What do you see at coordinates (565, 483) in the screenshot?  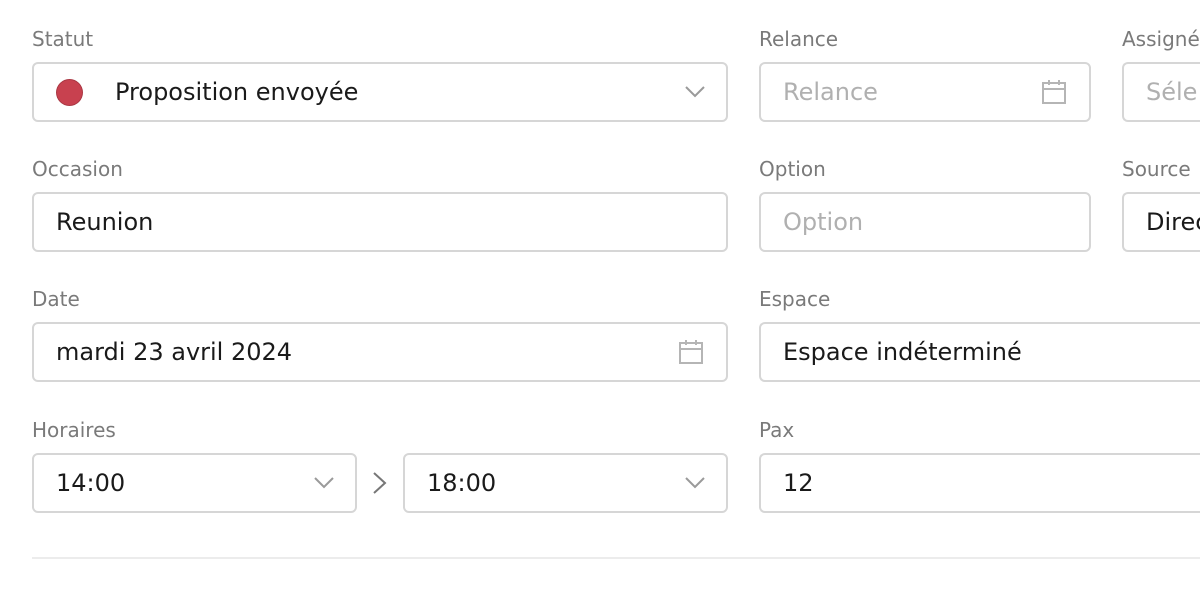 I see `end-time-select: 18:00` at bounding box center [565, 483].